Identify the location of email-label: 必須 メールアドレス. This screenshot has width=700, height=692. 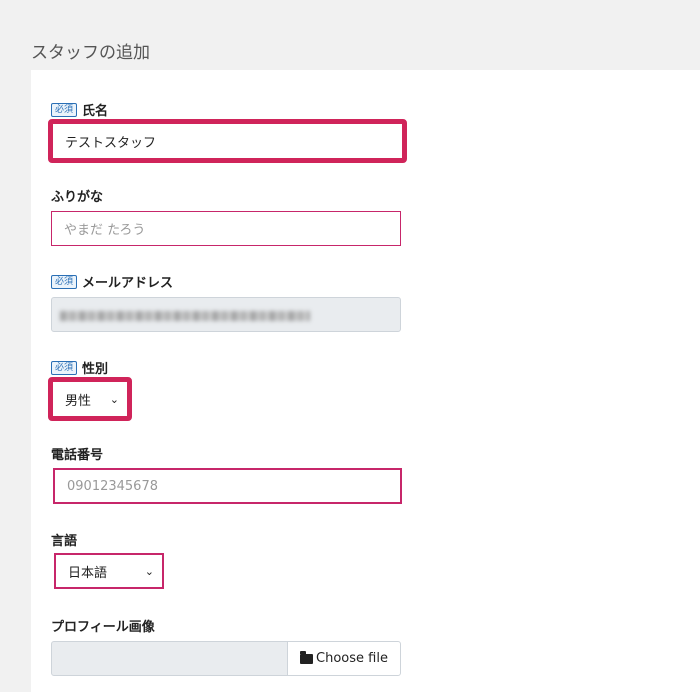
(112, 281).